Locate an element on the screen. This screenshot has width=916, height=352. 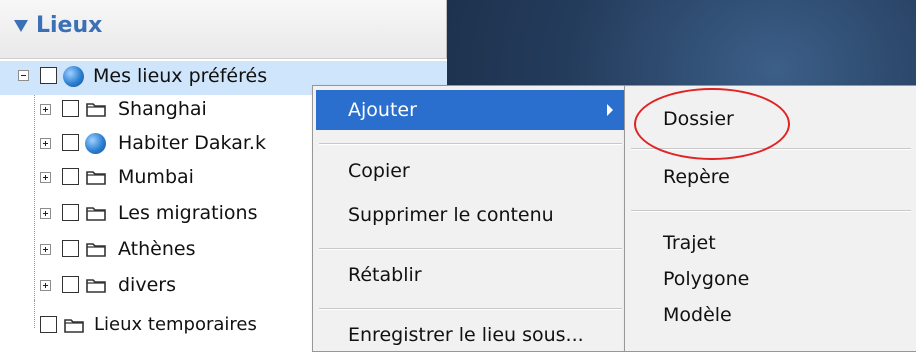
panel-title: Lieux is located at coordinates (69, 25).